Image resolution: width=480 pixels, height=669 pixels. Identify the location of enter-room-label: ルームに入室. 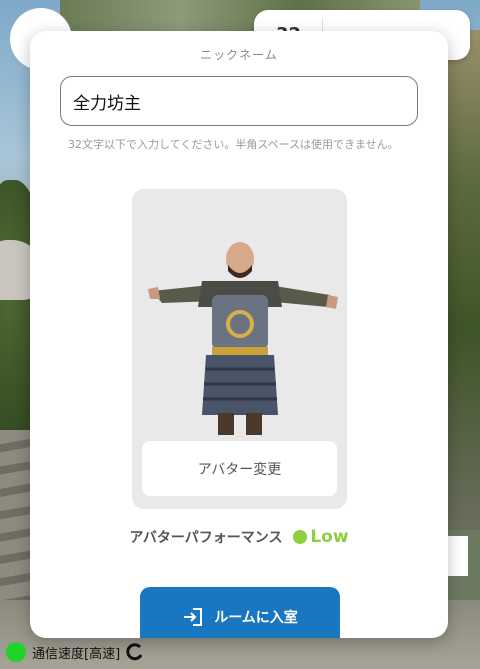
(256, 618).